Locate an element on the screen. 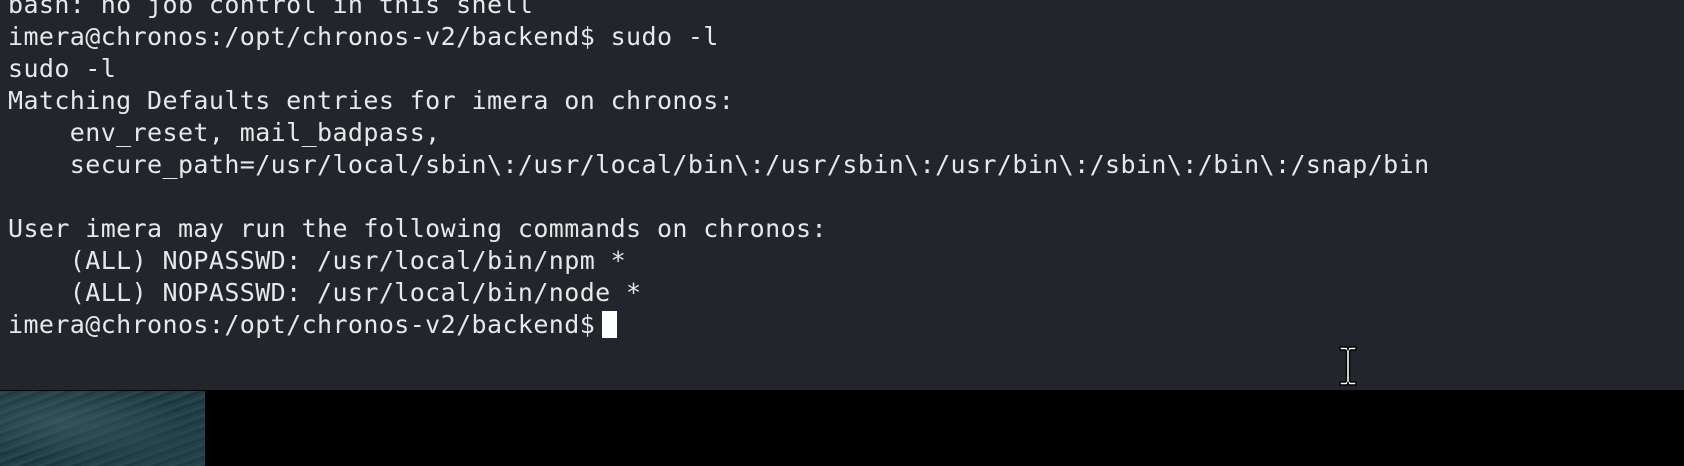 Image resolution: width=1684 pixels, height=466 pixels. text-ibeam-cursor-icon is located at coordinates (1348, 366).